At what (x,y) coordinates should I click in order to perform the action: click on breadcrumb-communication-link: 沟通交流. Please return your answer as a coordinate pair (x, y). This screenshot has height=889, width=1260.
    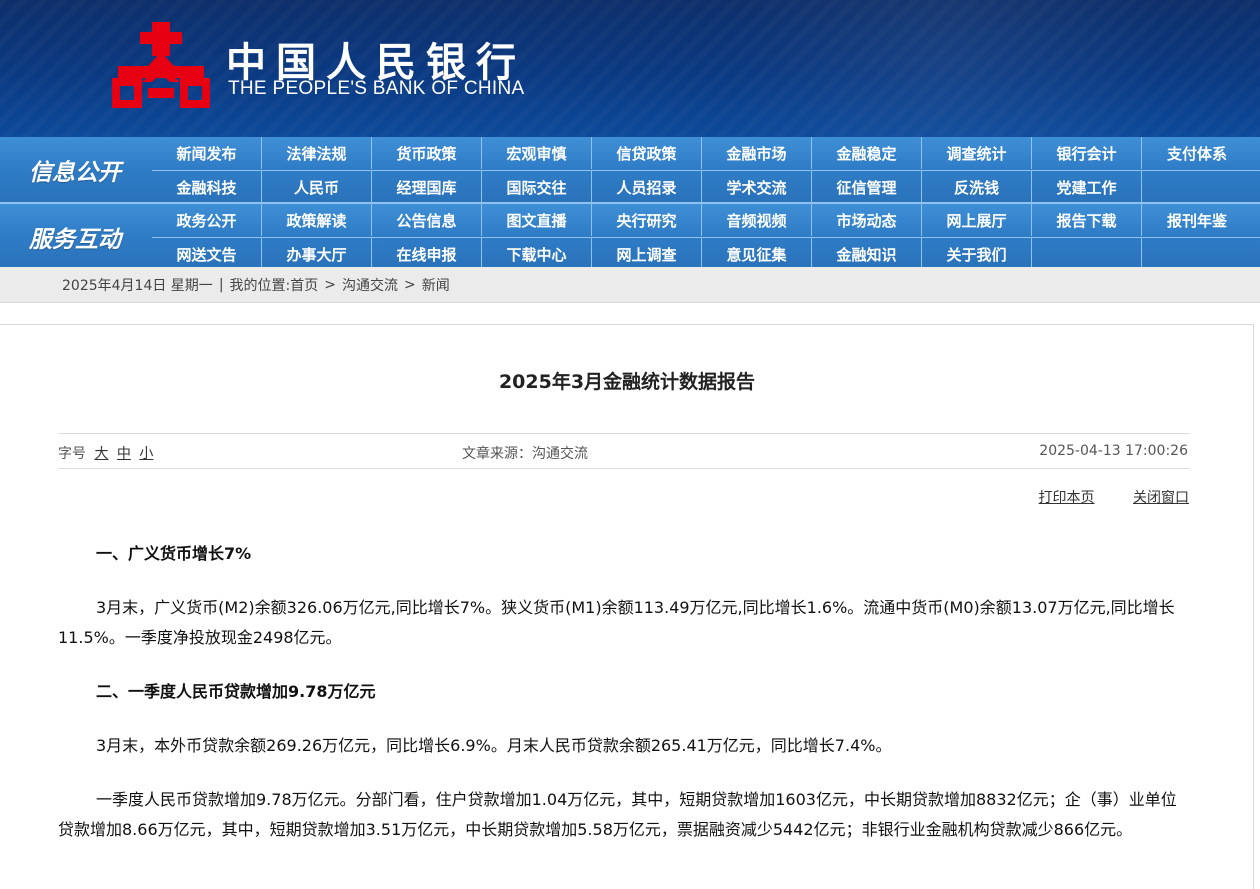
    Looking at the image, I should click on (370, 285).